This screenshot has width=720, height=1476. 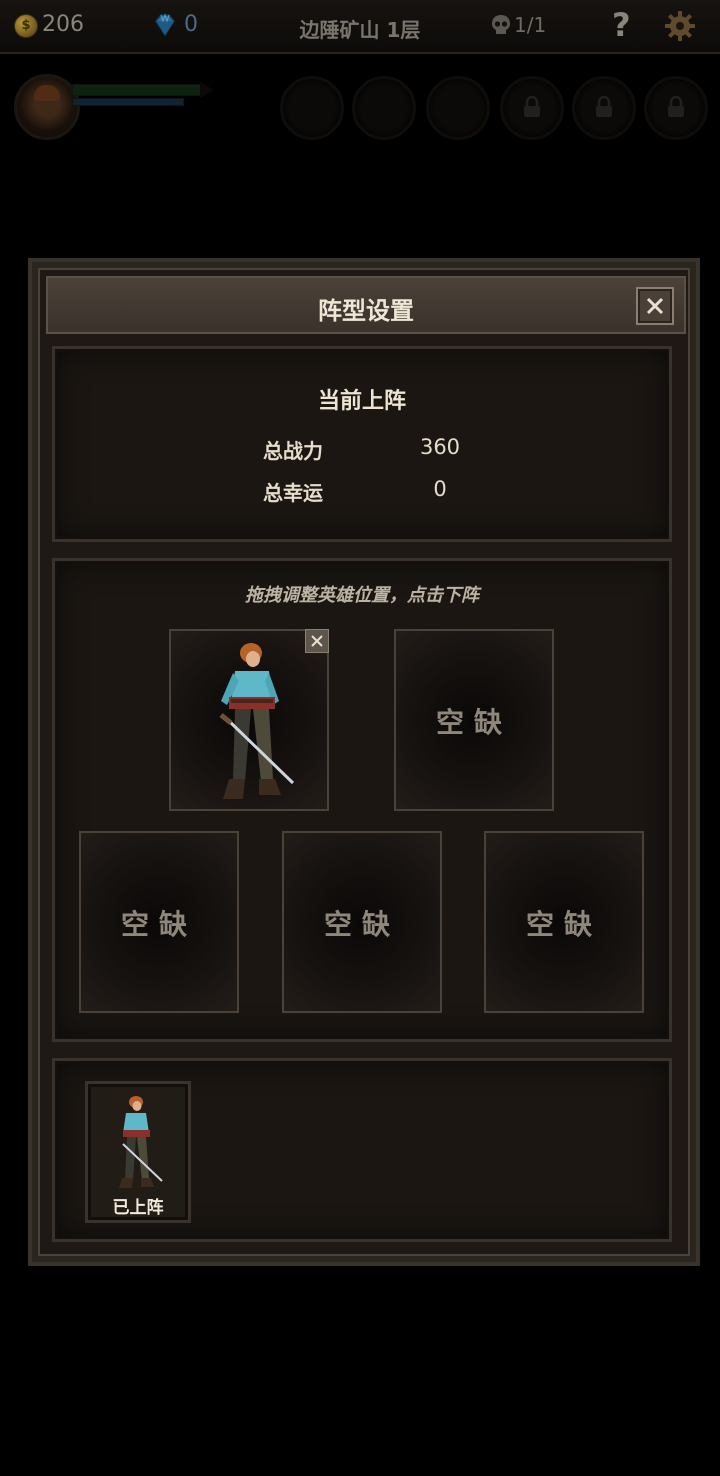 I want to click on formation-slot-occupied, so click(x=249, y=720).